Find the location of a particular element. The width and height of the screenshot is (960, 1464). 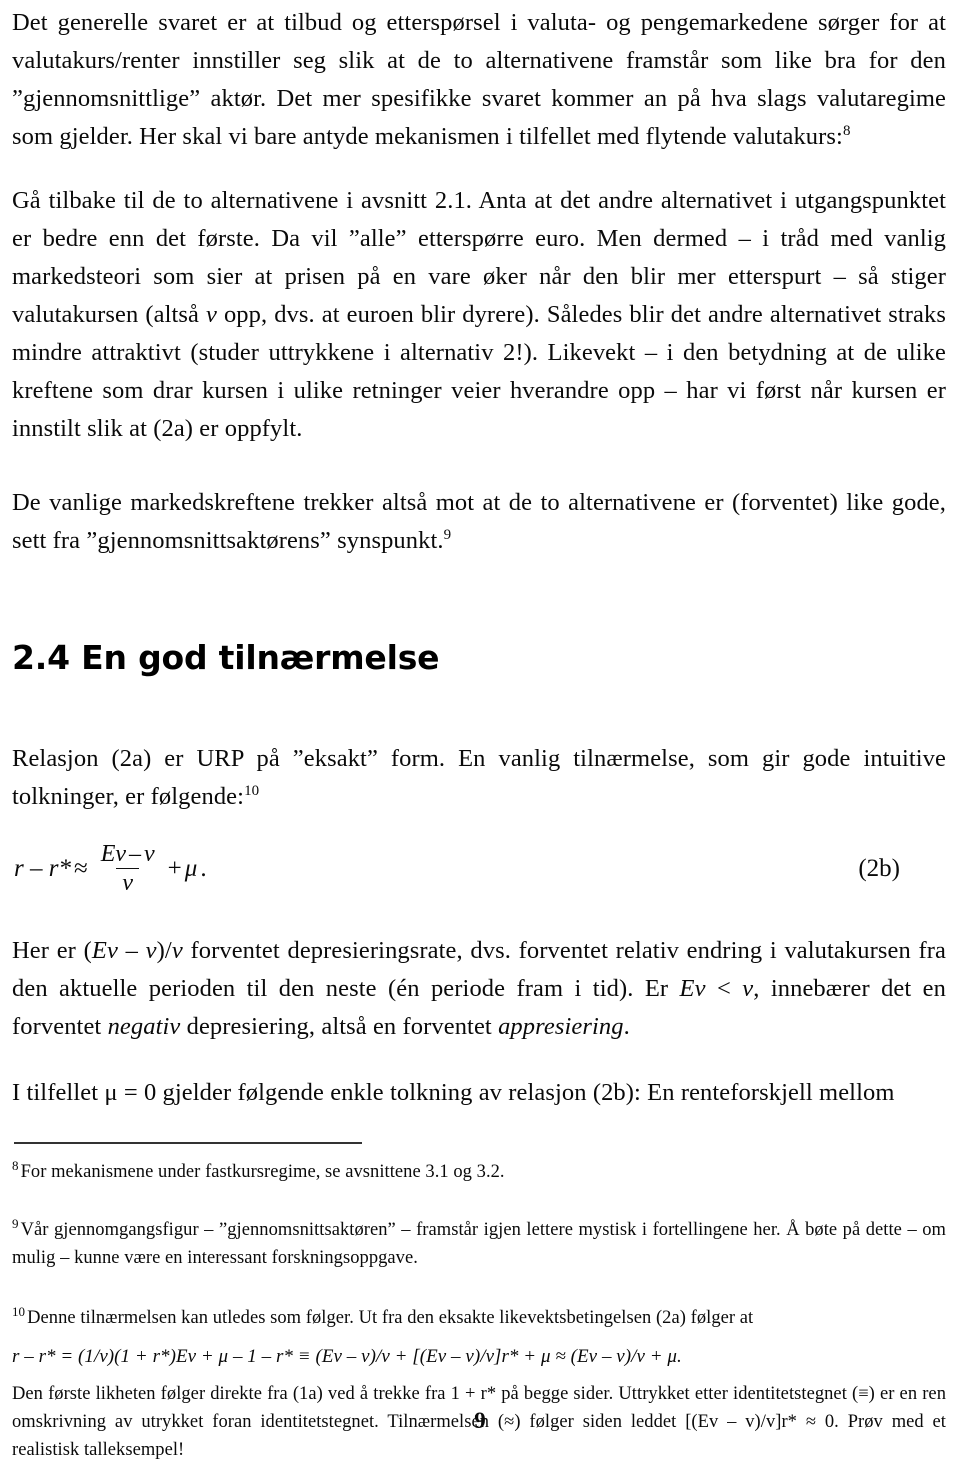

mu-symbol: μ is located at coordinates (191, 869).